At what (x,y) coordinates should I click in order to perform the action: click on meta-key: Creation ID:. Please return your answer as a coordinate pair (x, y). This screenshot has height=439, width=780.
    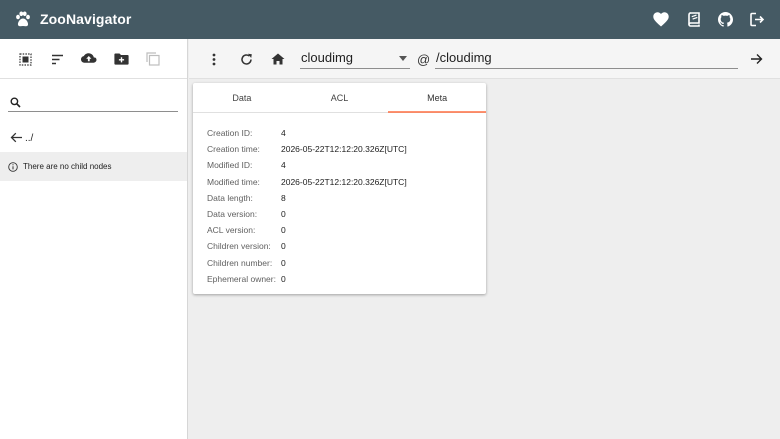
    Looking at the image, I should click on (230, 133).